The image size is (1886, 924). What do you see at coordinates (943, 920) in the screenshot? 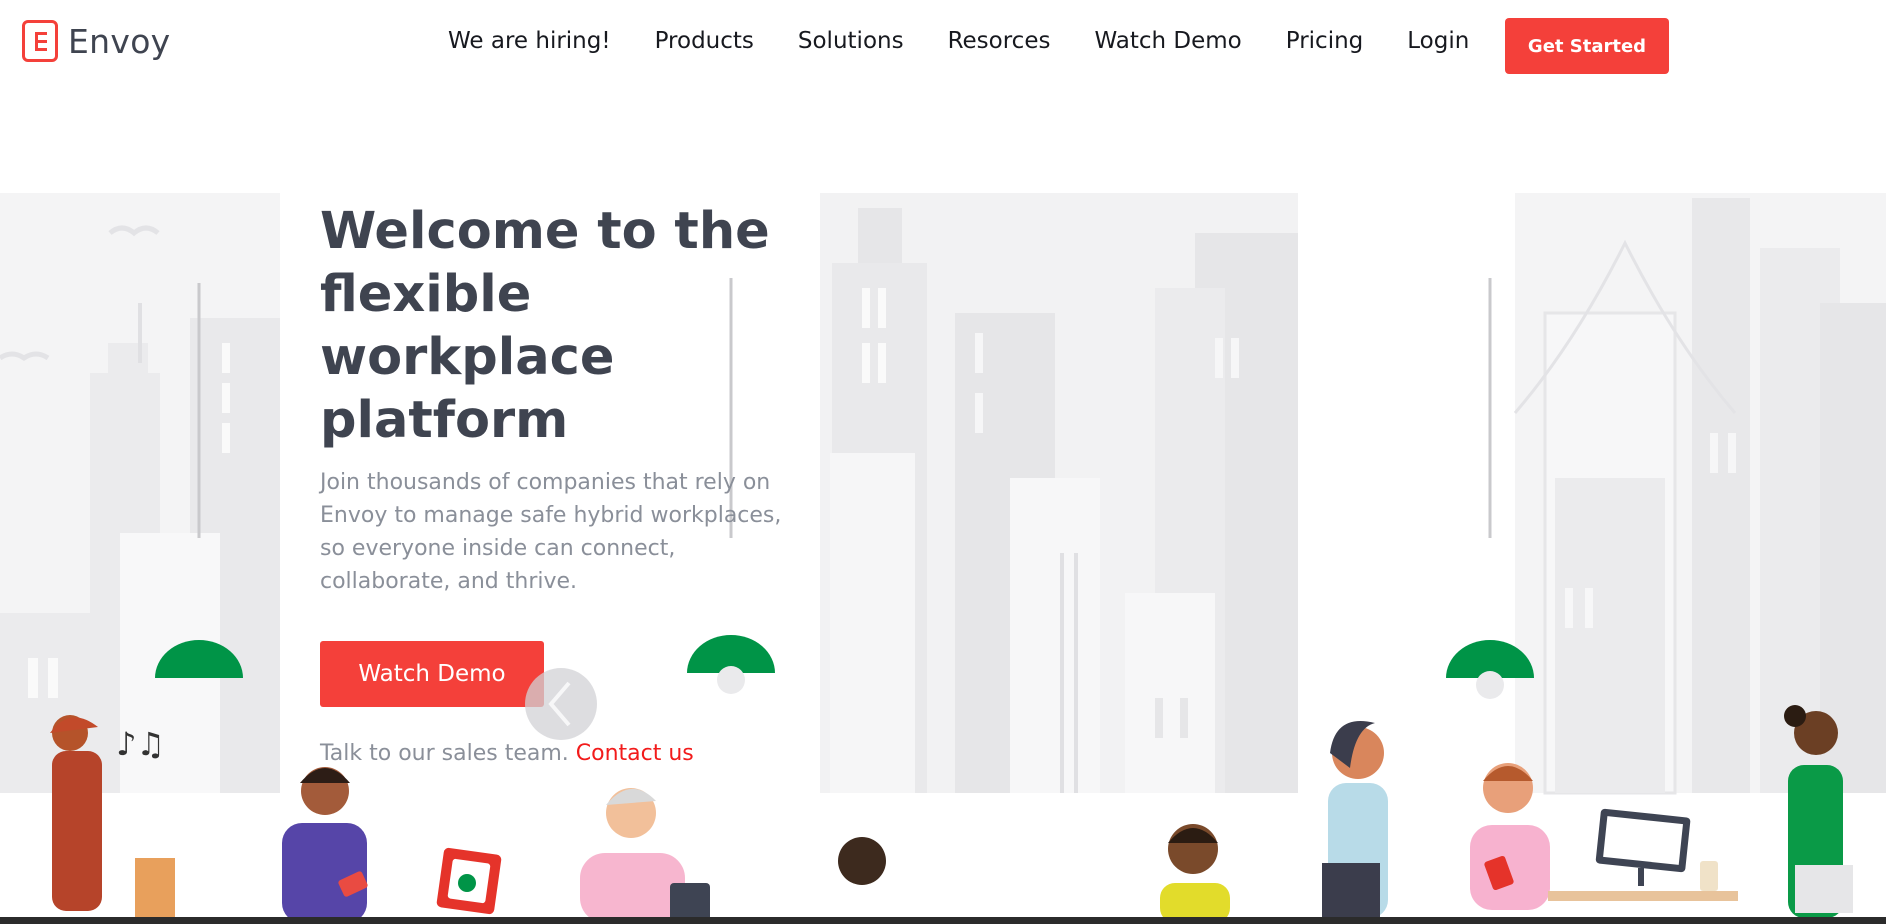
I see `window-bottom-edge` at bounding box center [943, 920].